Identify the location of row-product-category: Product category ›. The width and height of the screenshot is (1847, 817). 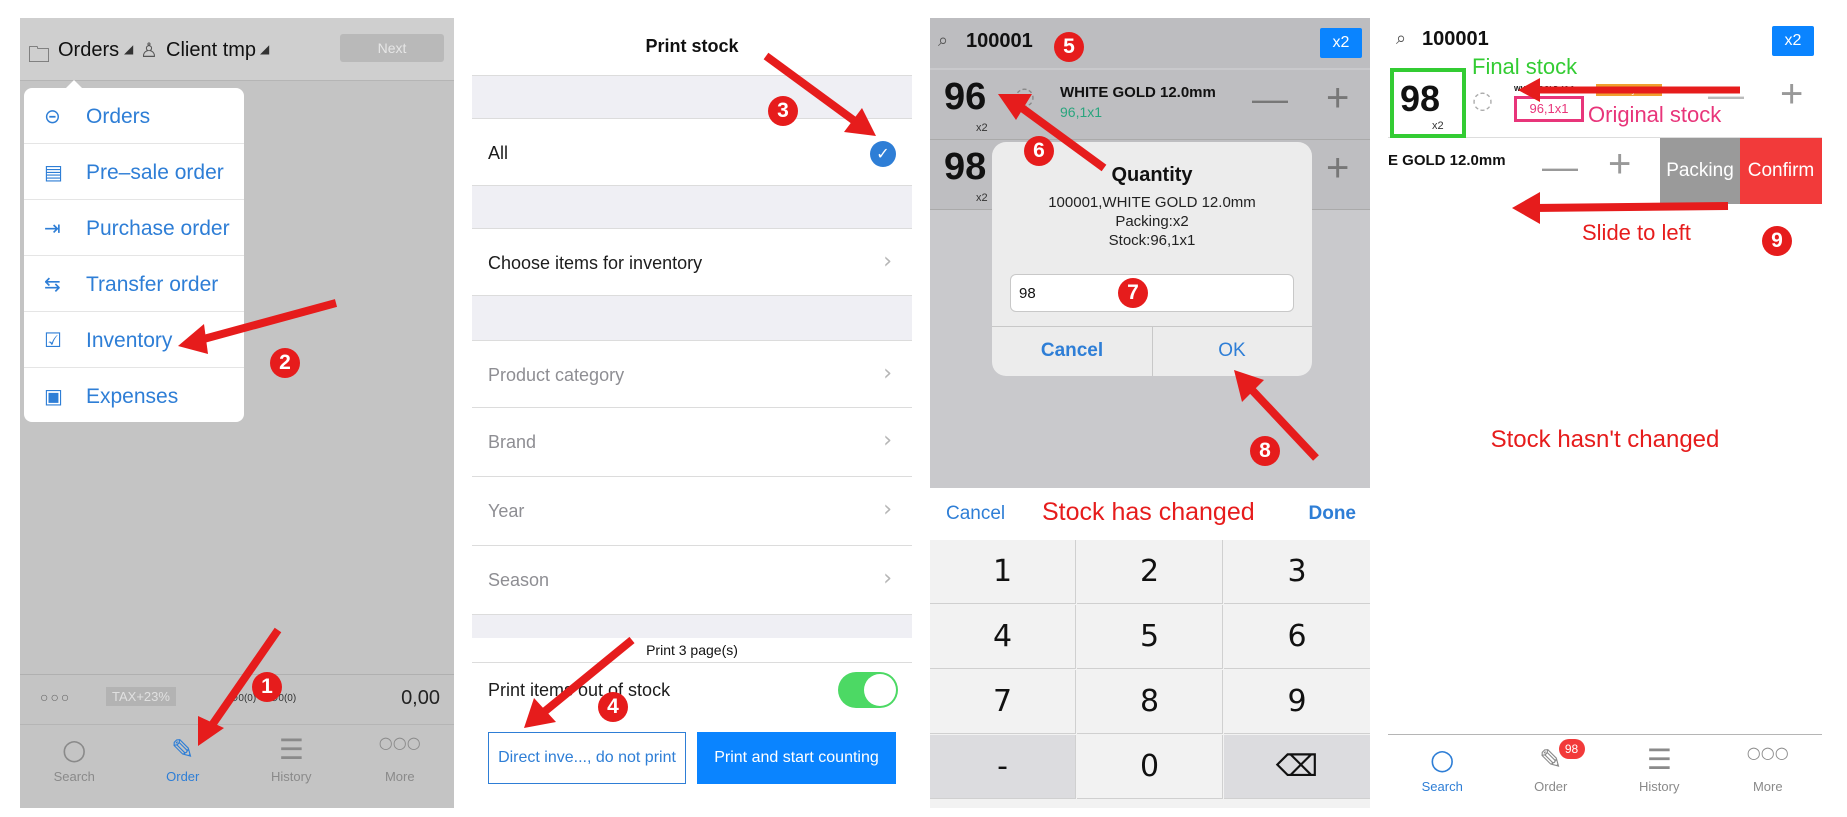
(692, 374).